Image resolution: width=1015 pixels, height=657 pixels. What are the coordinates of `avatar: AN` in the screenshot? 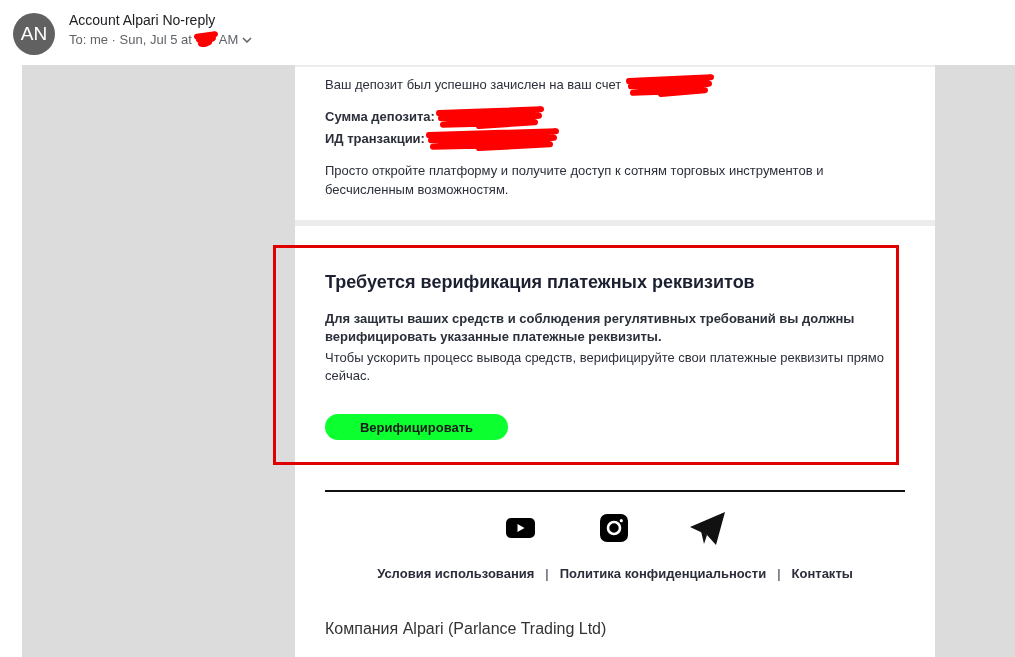 It's located at (34, 34).